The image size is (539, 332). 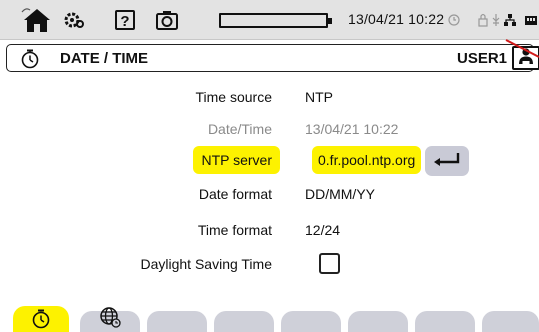 I want to click on stopwatch-icon, so click(x=30, y=59).